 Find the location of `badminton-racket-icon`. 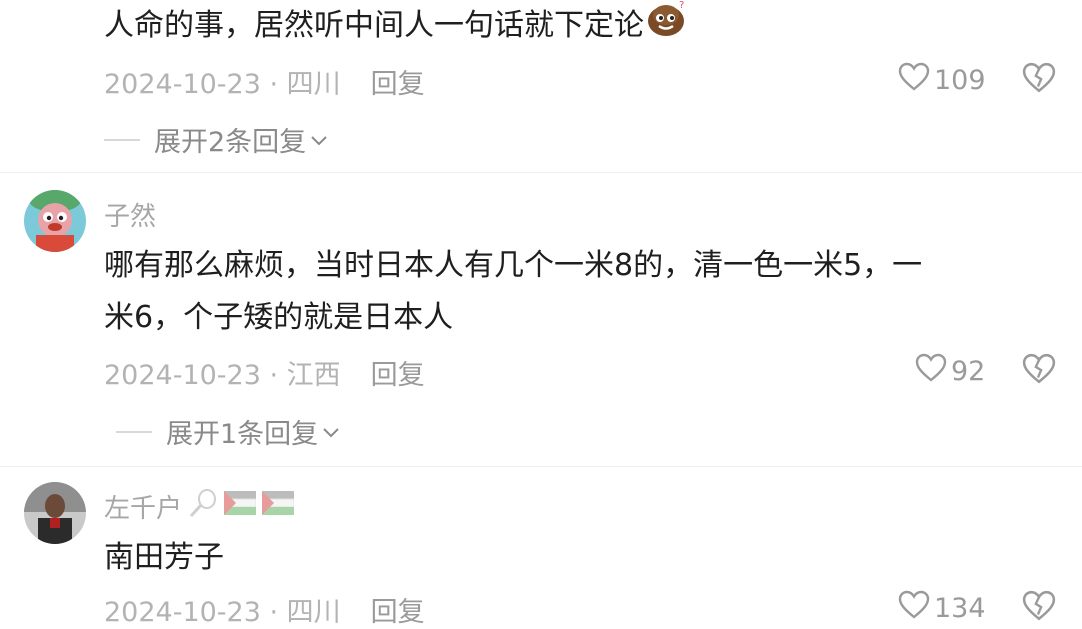

badminton-racket-icon is located at coordinates (203, 506).